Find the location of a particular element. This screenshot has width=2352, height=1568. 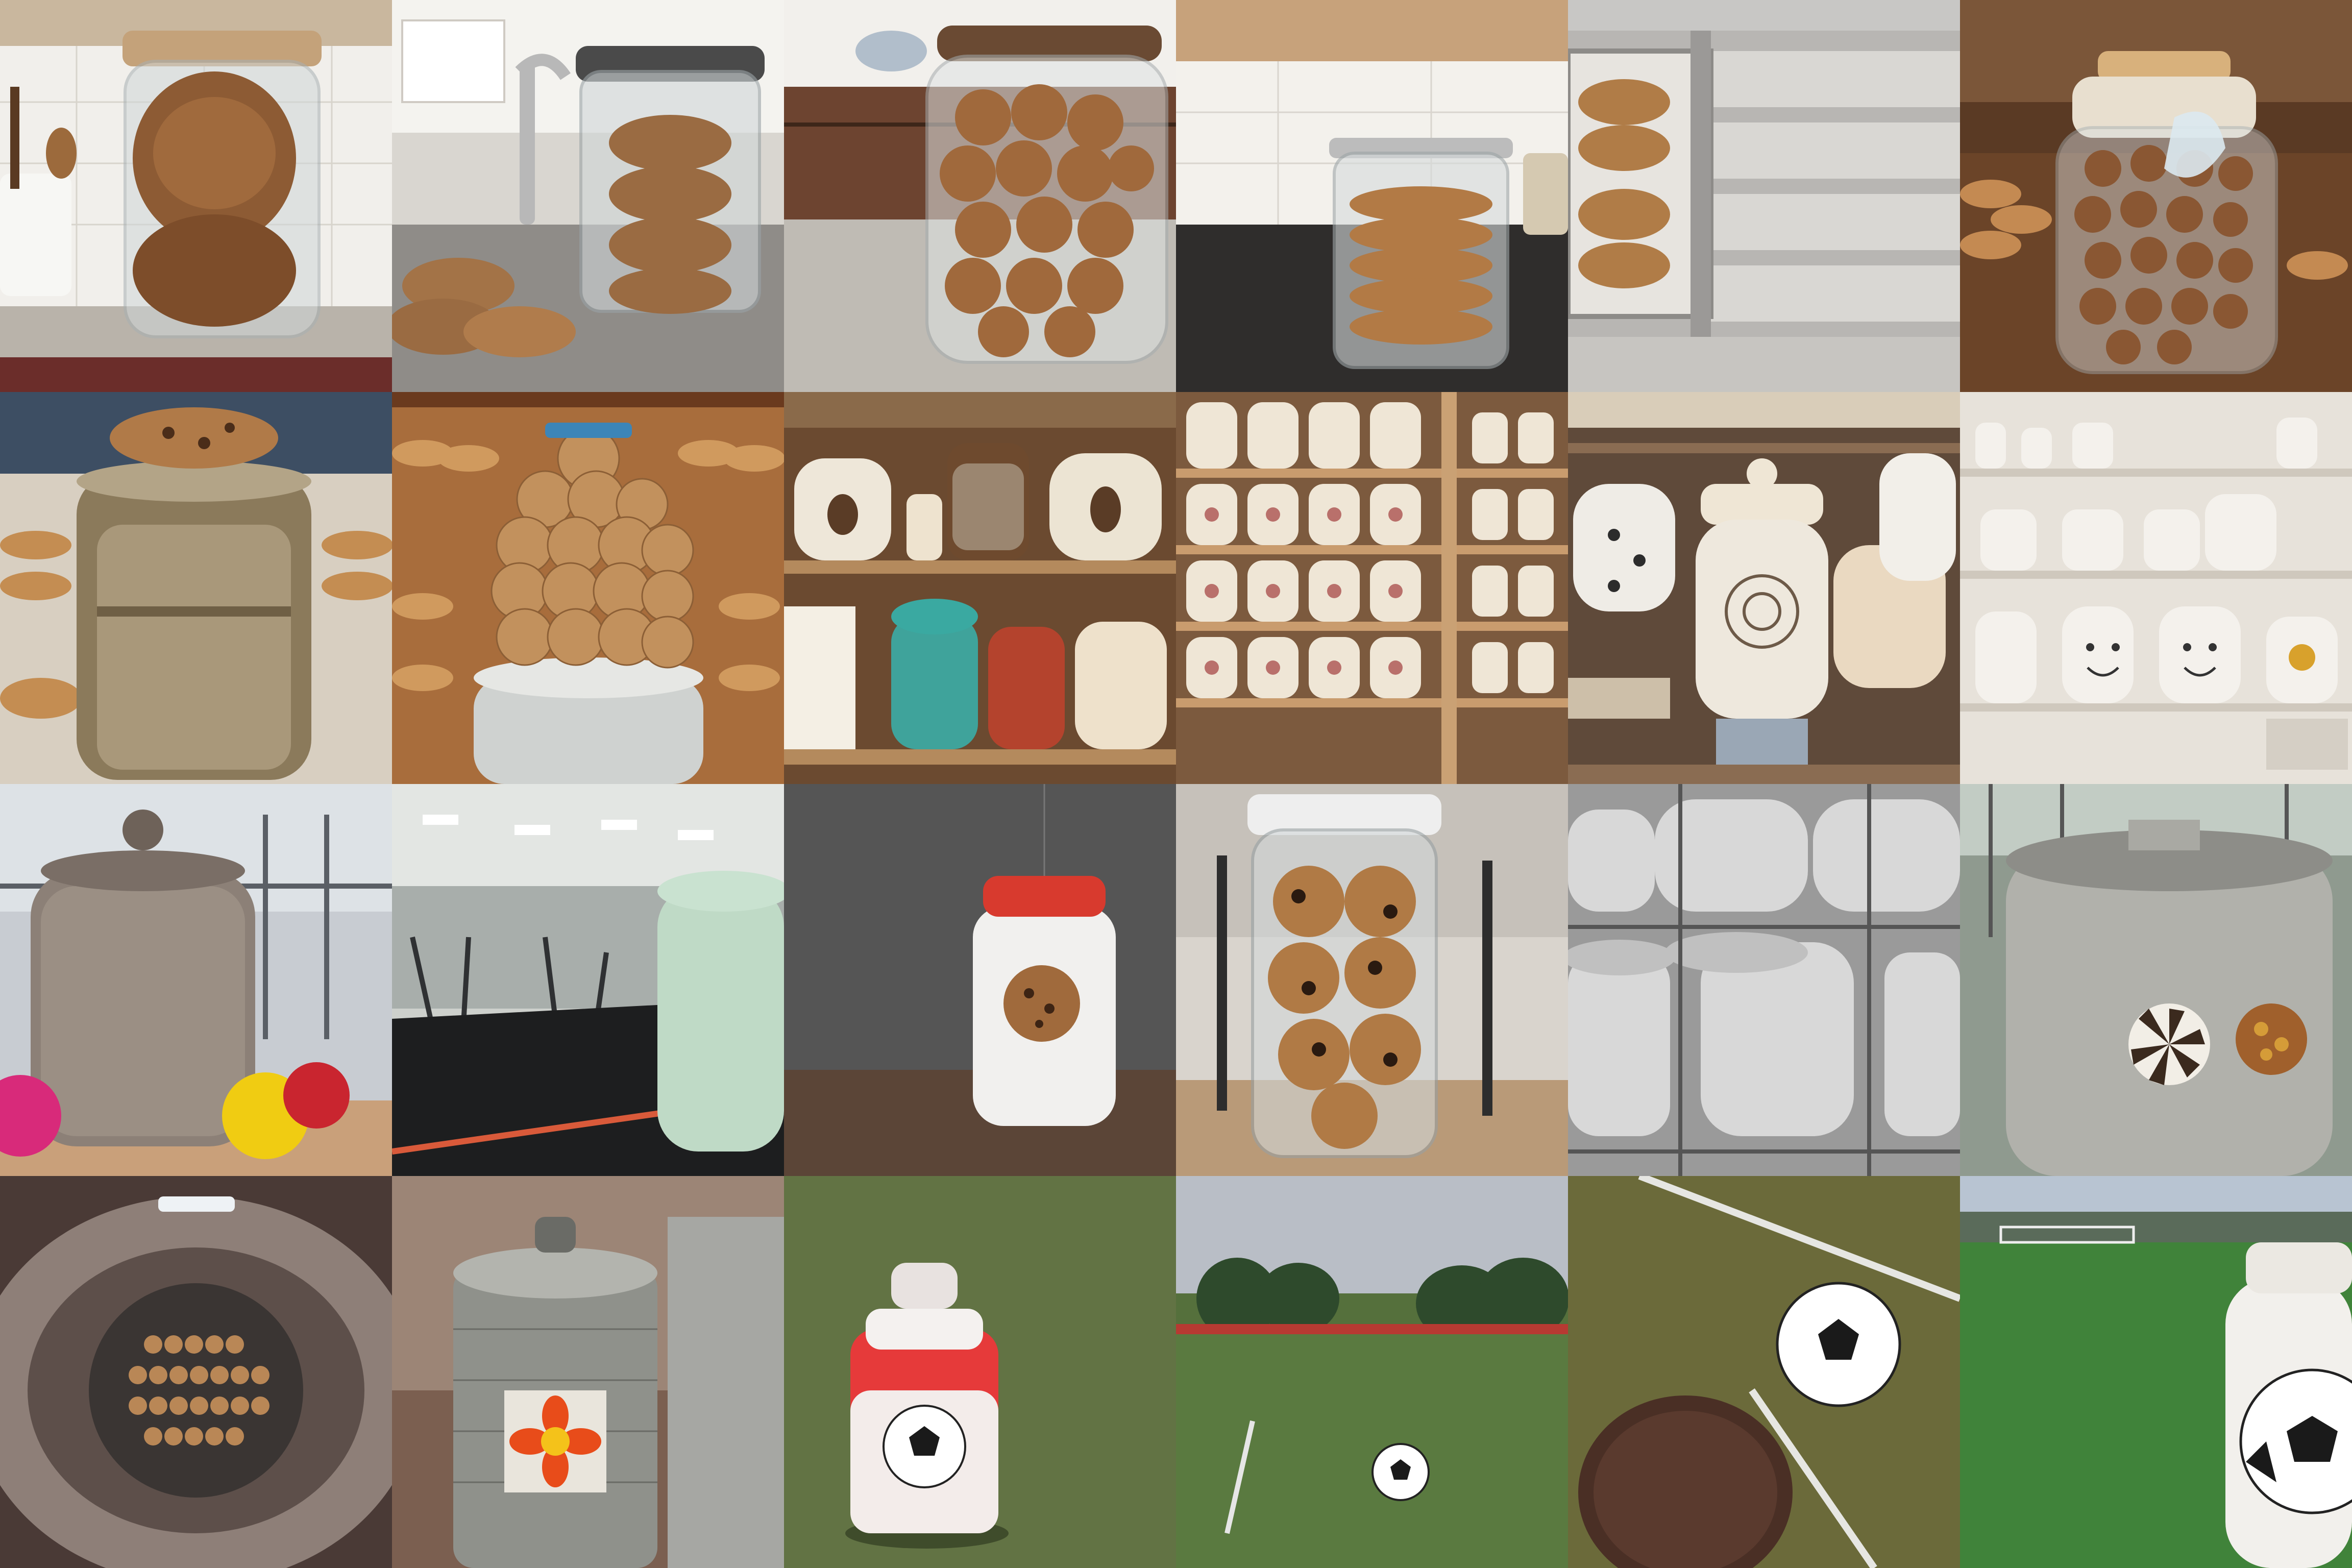

tile-shop-painted-jar-rows is located at coordinates (1372, 588).